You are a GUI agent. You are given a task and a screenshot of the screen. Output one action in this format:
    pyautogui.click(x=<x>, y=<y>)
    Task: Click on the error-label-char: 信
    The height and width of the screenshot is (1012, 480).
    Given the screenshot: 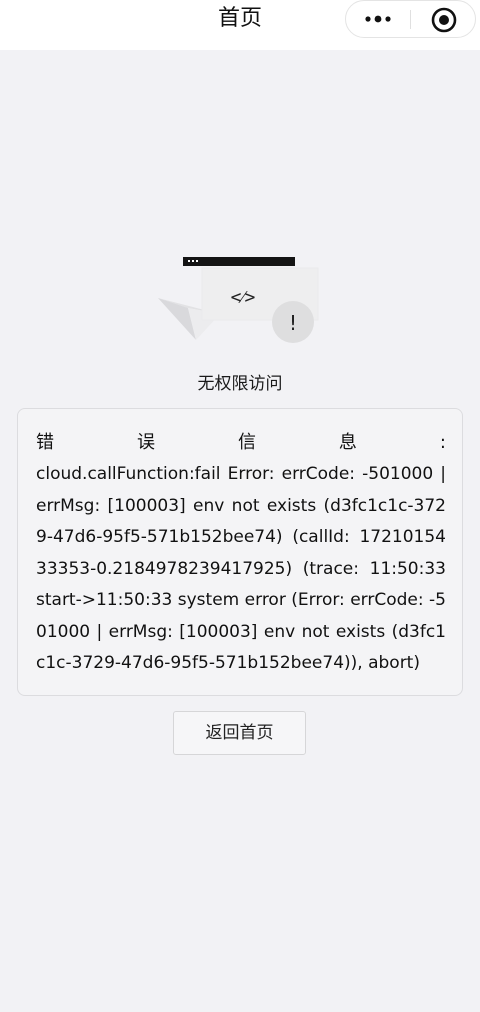 What is the action you would take?
    pyautogui.click(x=246, y=442)
    